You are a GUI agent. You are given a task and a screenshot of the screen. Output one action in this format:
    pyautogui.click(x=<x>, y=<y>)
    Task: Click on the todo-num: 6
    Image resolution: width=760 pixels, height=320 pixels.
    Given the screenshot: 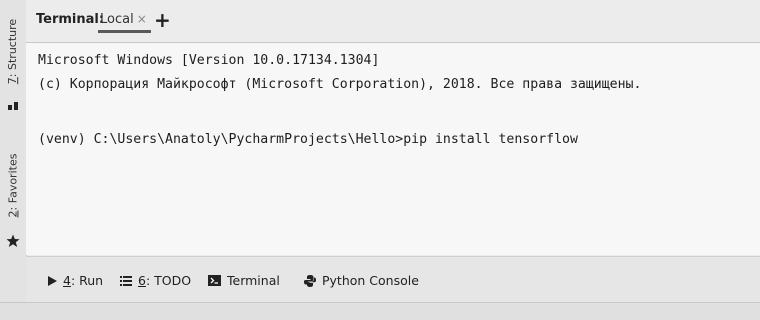 What is the action you would take?
    pyautogui.click(x=142, y=280)
    